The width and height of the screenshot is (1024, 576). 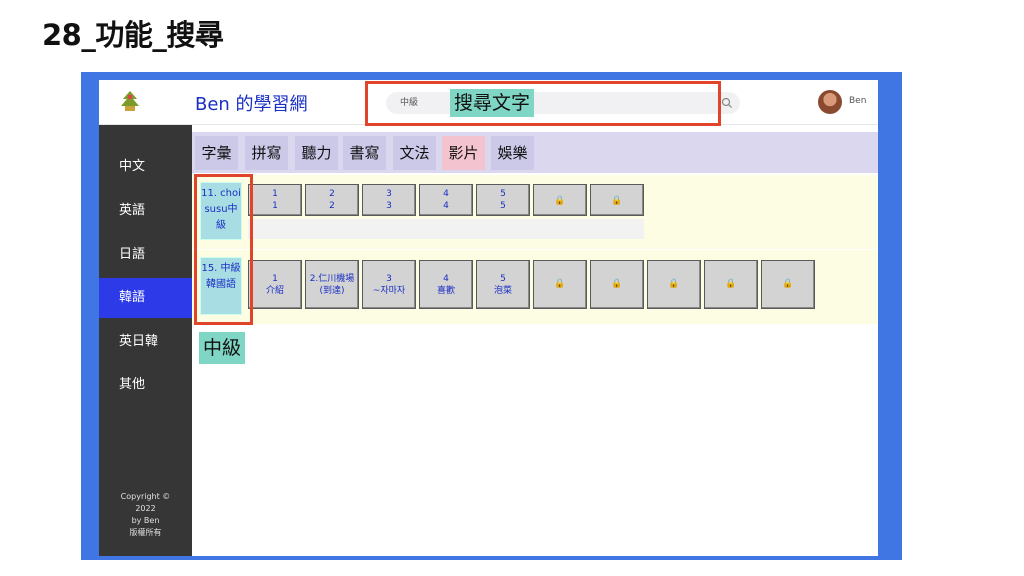 I want to click on search-highlight-box, so click(x=543, y=103).